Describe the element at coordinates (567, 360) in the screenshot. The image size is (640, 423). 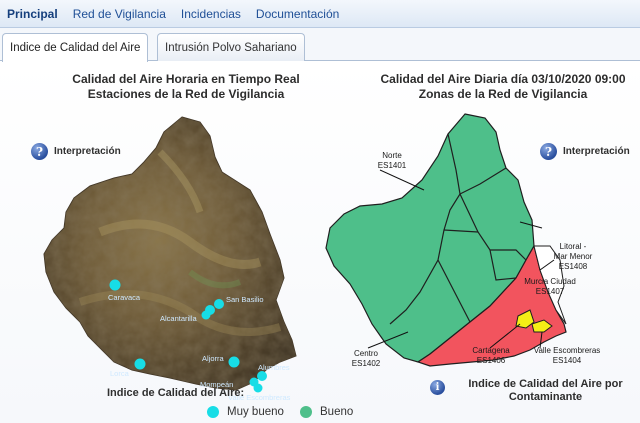
I see `zone-code-valle: ES1404` at that location.